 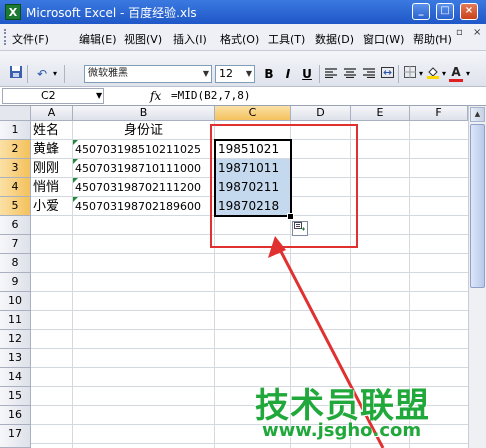 I want to click on window-title: Microsoft Excel - 百度经验.xls, so click(x=111, y=13).